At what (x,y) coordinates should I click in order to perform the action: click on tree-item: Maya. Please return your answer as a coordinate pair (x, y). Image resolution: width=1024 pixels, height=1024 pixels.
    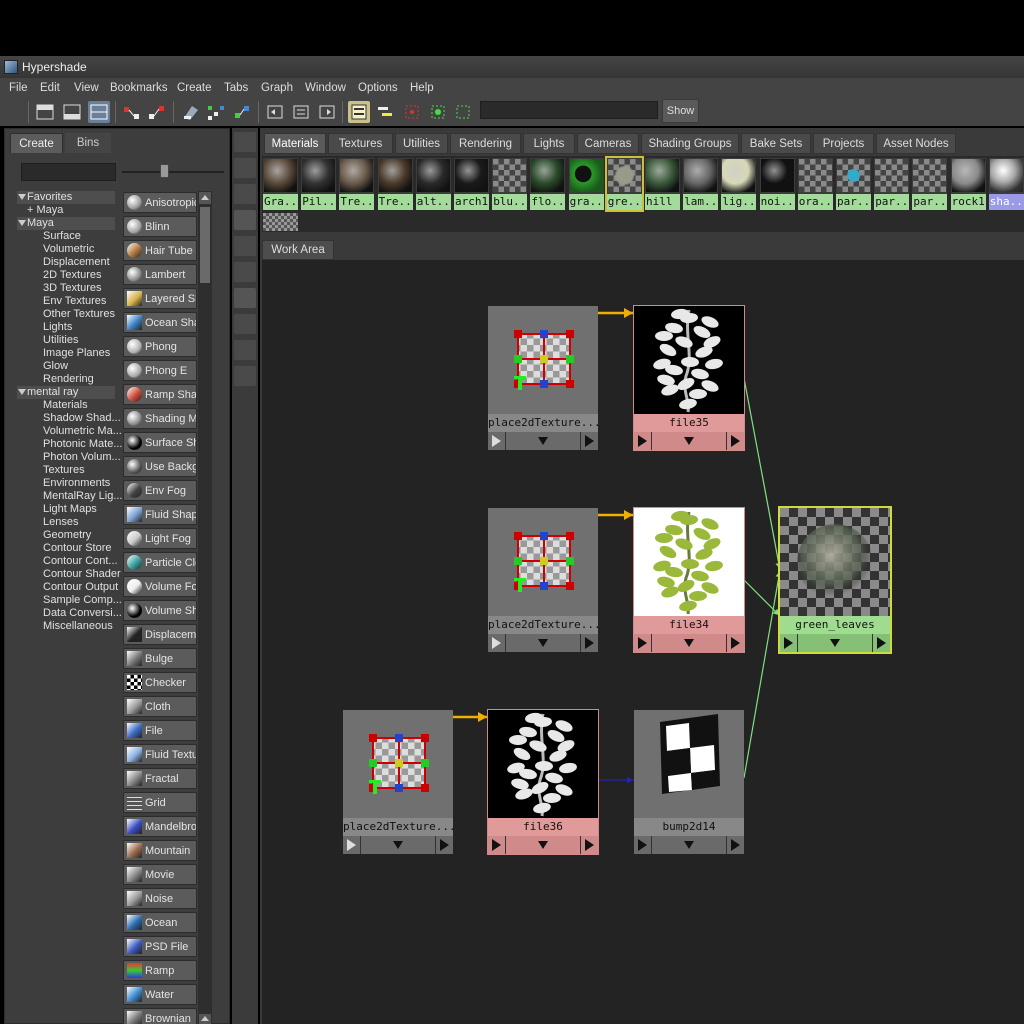
    Looking at the image, I should click on (66, 223).